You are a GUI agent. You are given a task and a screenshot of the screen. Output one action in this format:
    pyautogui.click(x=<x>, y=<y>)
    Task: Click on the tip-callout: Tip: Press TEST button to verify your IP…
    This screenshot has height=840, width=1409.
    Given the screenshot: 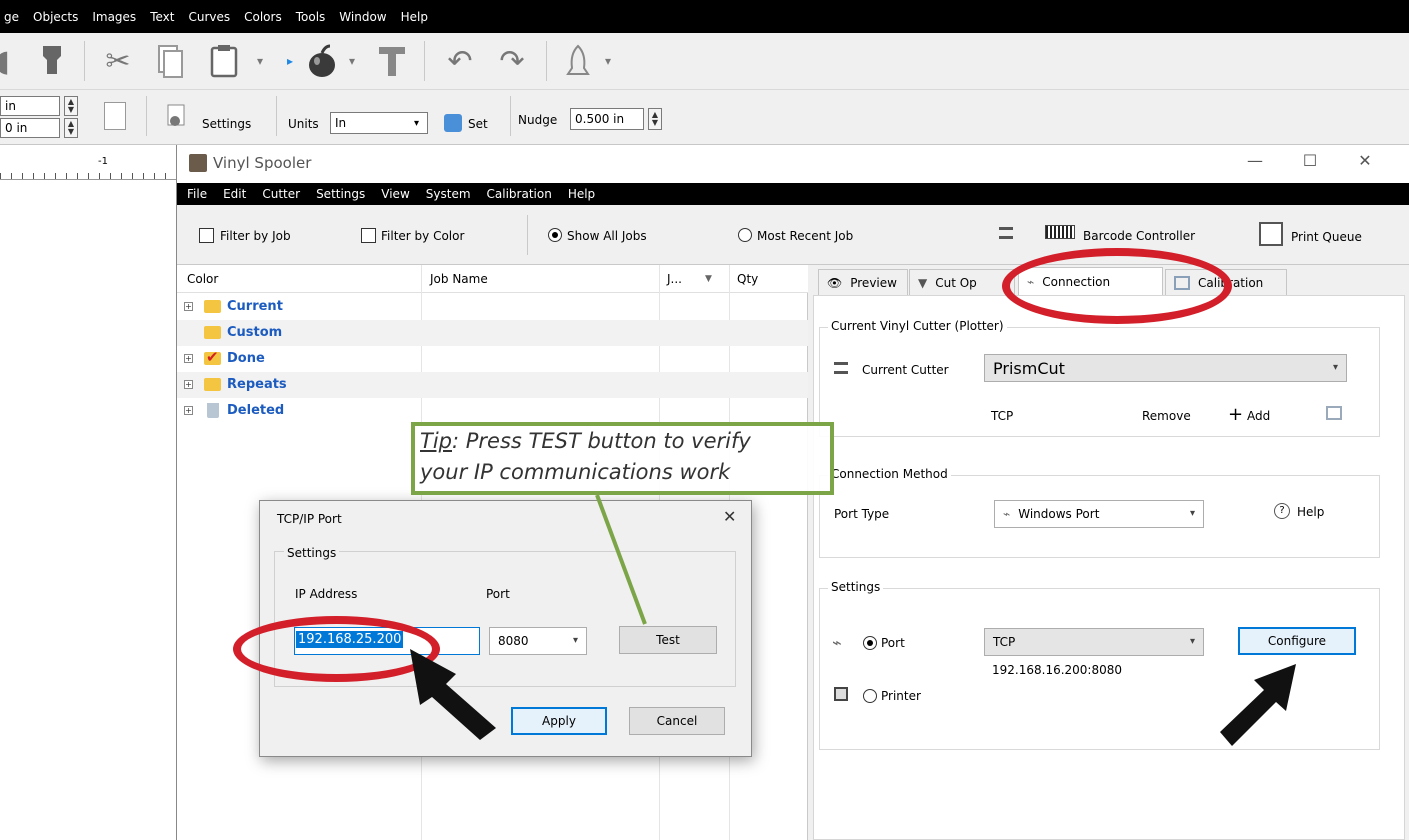 What is the action you would take?
    pyautogui.click(x=622, y=458)
    